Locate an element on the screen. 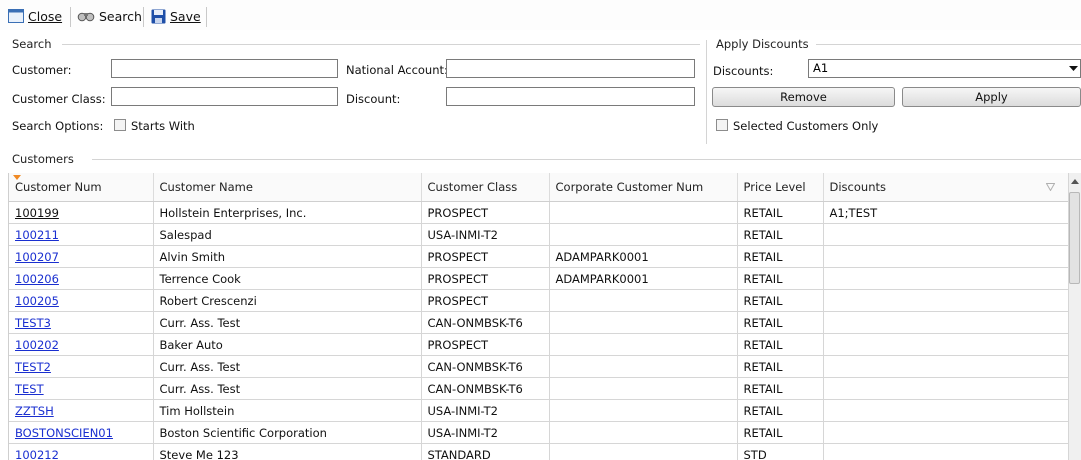 The image size is (1081, 460). scroll-up-arrow-icon is located at coordinates (1075, 181).